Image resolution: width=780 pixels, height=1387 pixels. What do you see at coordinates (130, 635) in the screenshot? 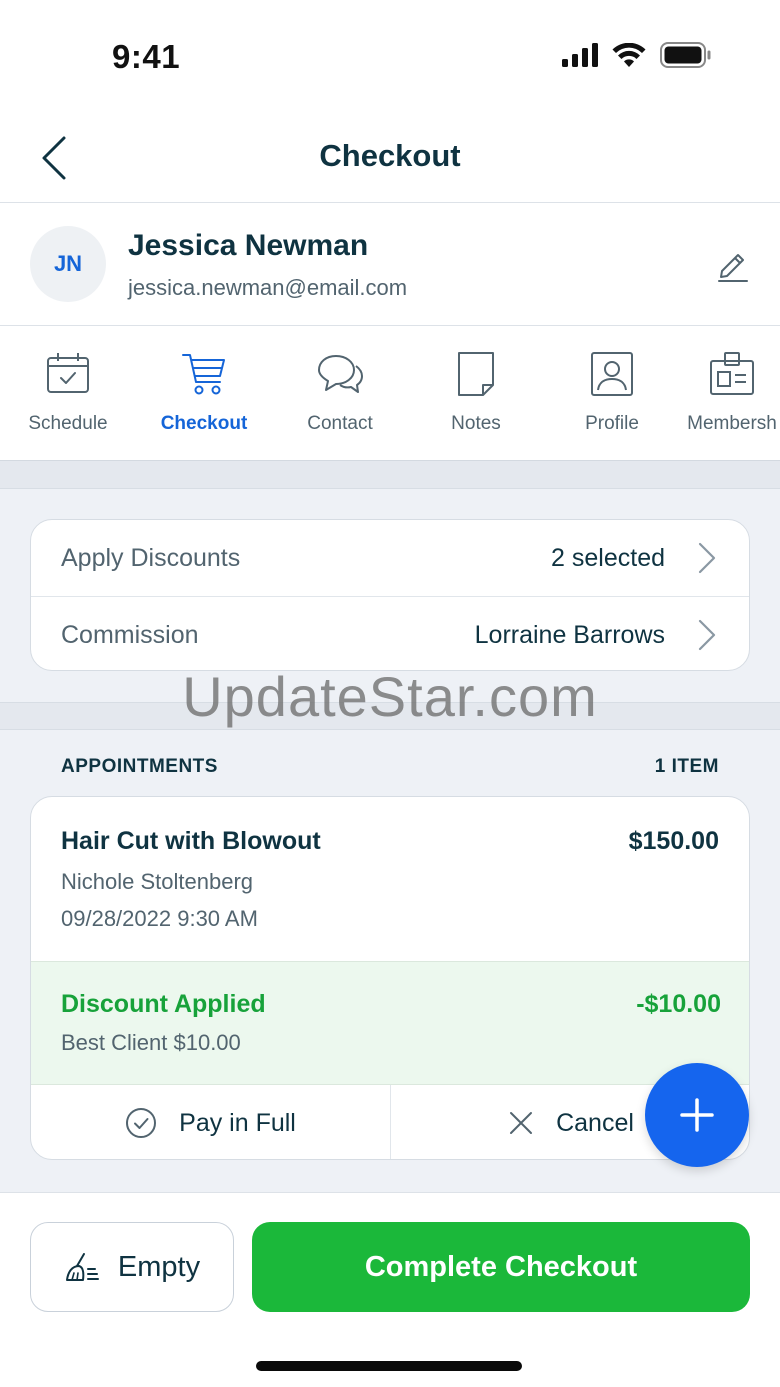
I see `setting-label: Commission` at bounding box center [130, 635].